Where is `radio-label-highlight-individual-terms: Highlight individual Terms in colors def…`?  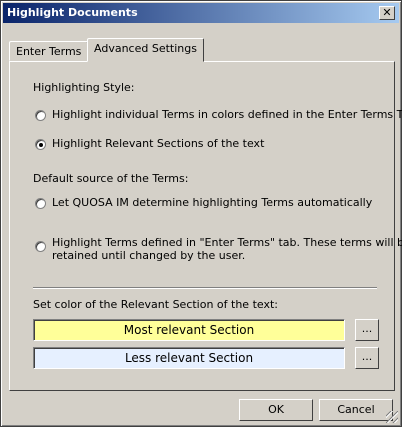
radio-label-highlight-individual-terms: Highlight individual Terms in colors def… is located at coordinates (227, 114).